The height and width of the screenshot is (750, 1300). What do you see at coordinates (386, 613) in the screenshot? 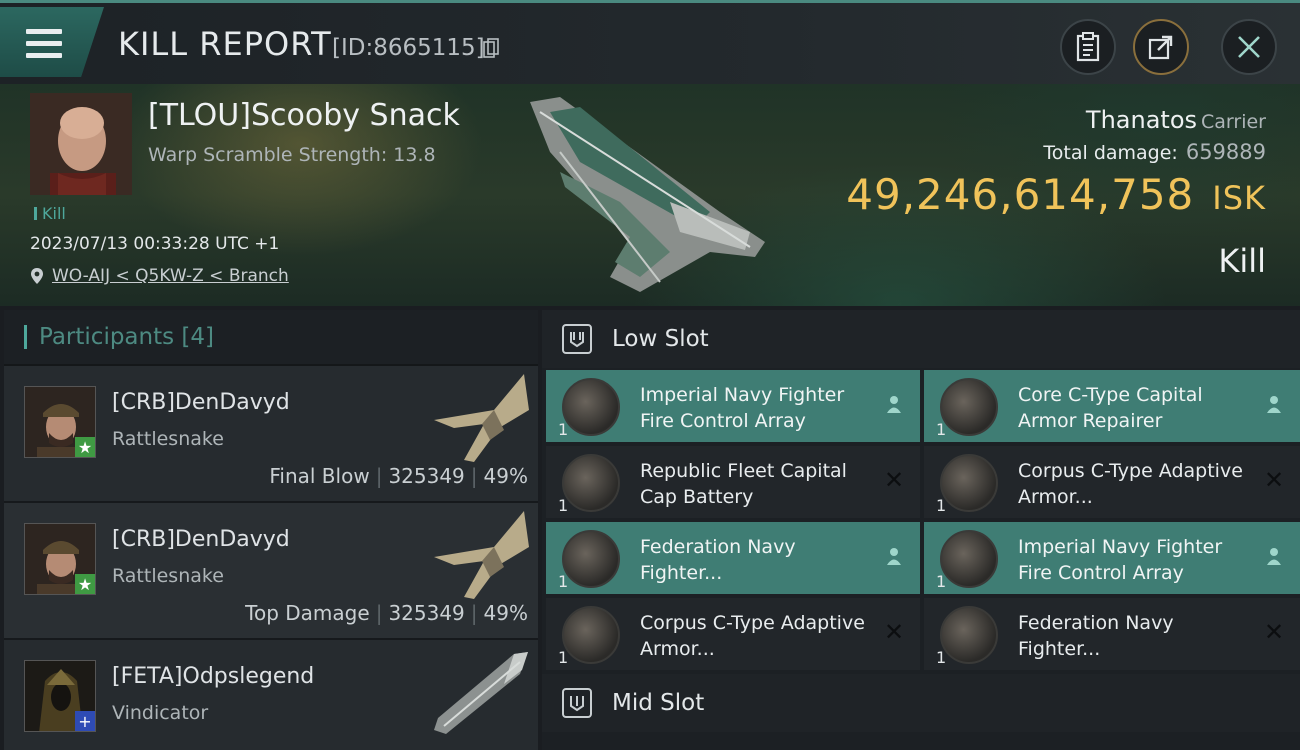
I see `participant-damage-info: Top Damage | 325349 | 49%` at bounding box center [386, 613].